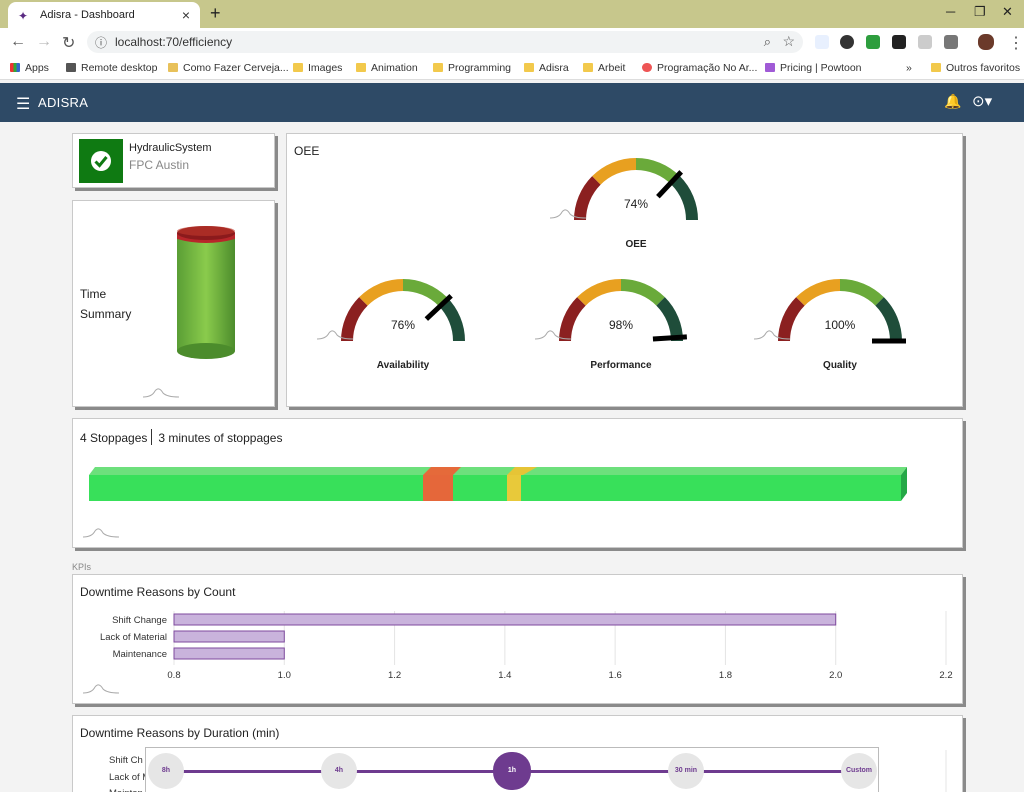 The height and width of the screenshot is (792, 1024). I want to click on stoppages-header: 4 Stoppages 3 minutes of stoppages, so click(181, 437).